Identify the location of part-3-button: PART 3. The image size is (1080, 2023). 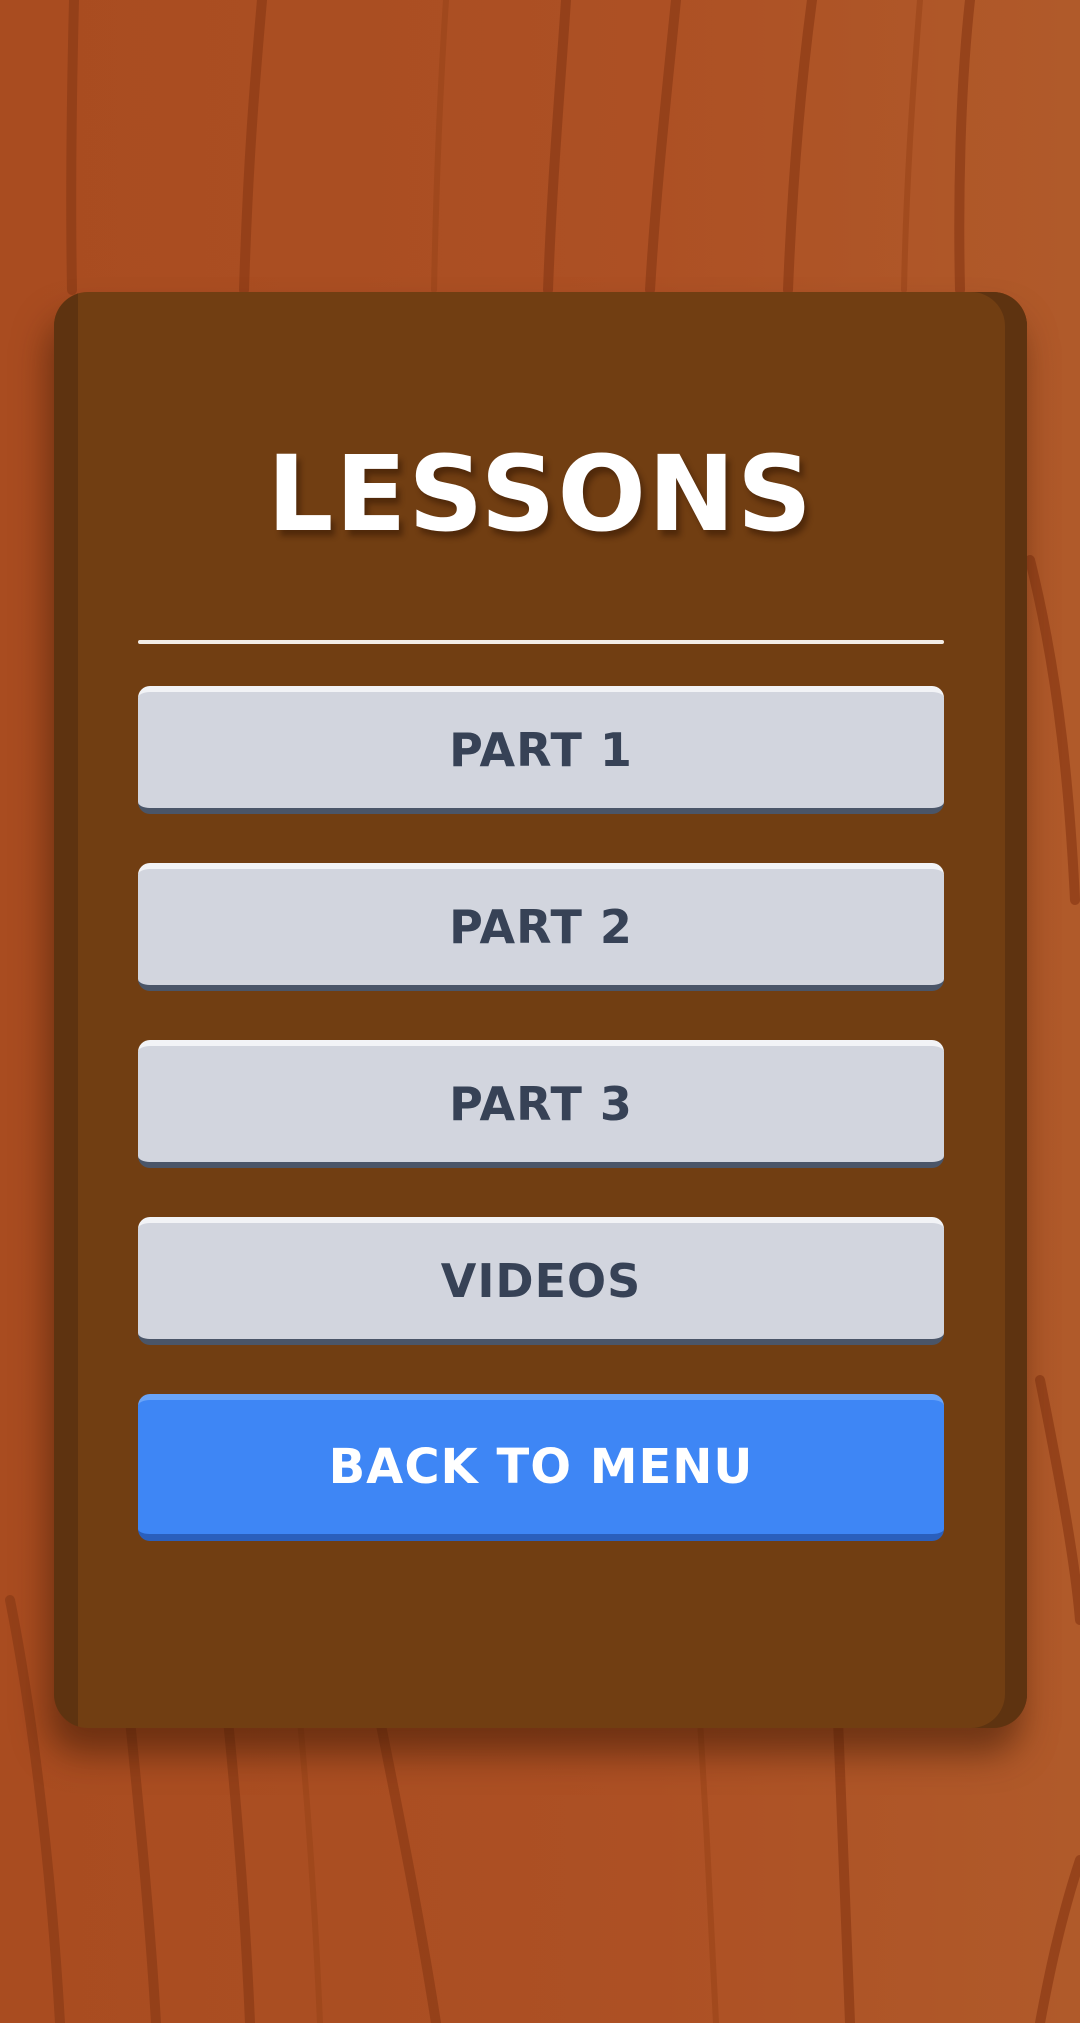
(541, 1104).